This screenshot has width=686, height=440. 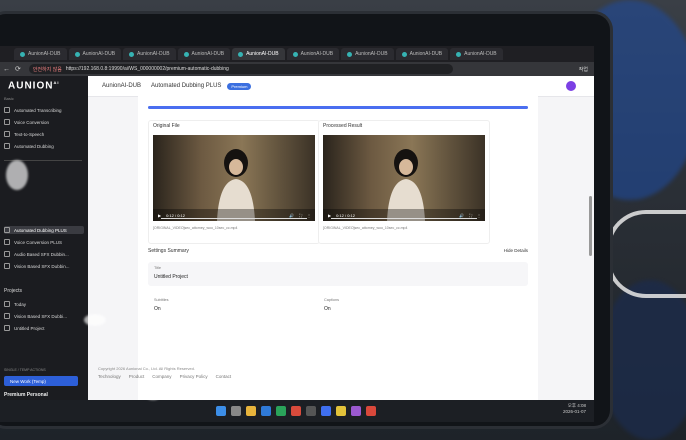 What do you see at coordinates (161, 376) in the screenshot?
I see `footer-link: Company` at bounding box center [161, 376].